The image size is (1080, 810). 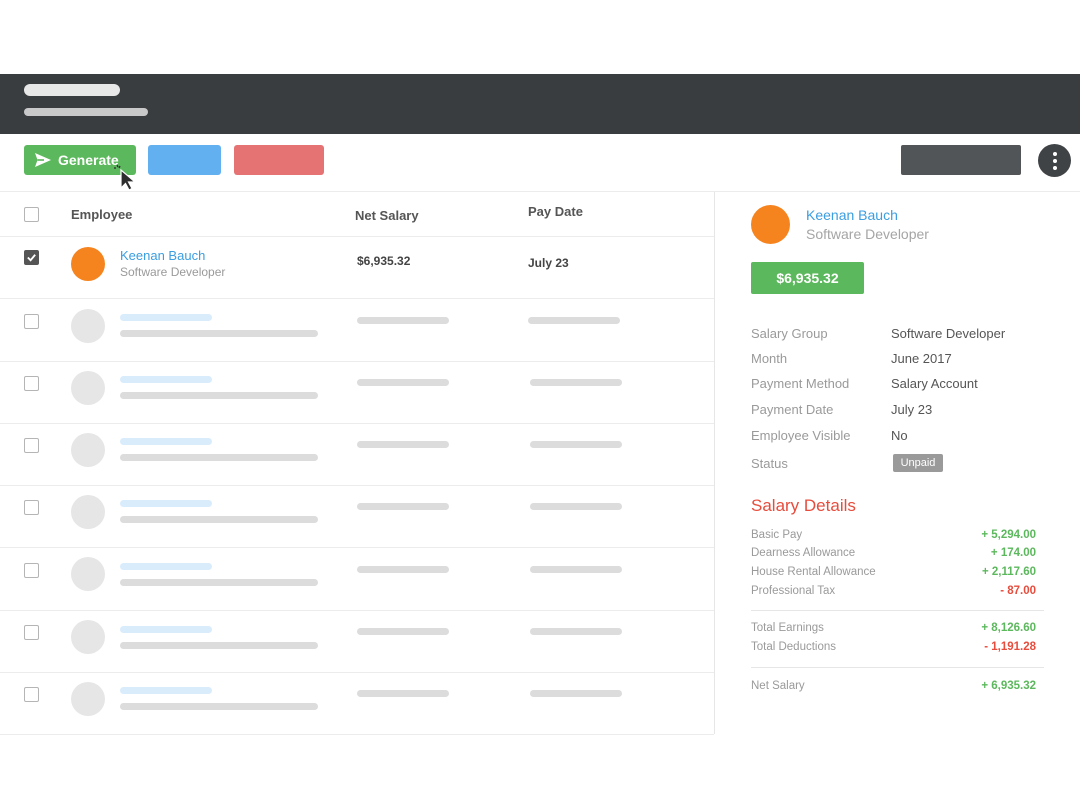 I want to click on status-badge: Unpaid, so click(x=918, y=463).